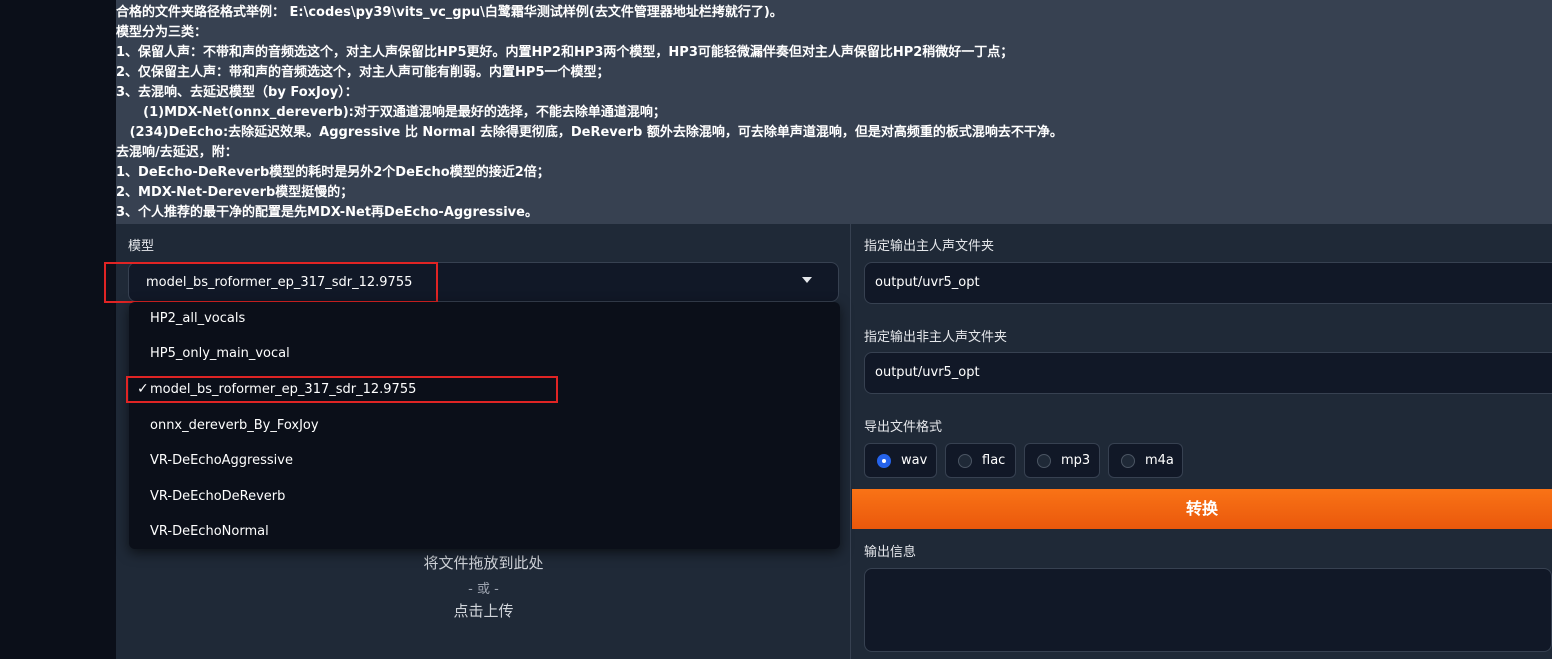  What do you see at coordinates (279, 282) in the screenshot?
I see `model-selected-value: model_bs_roformer_ep_317_sdr_12.9755` at bounding box center [279, 282].